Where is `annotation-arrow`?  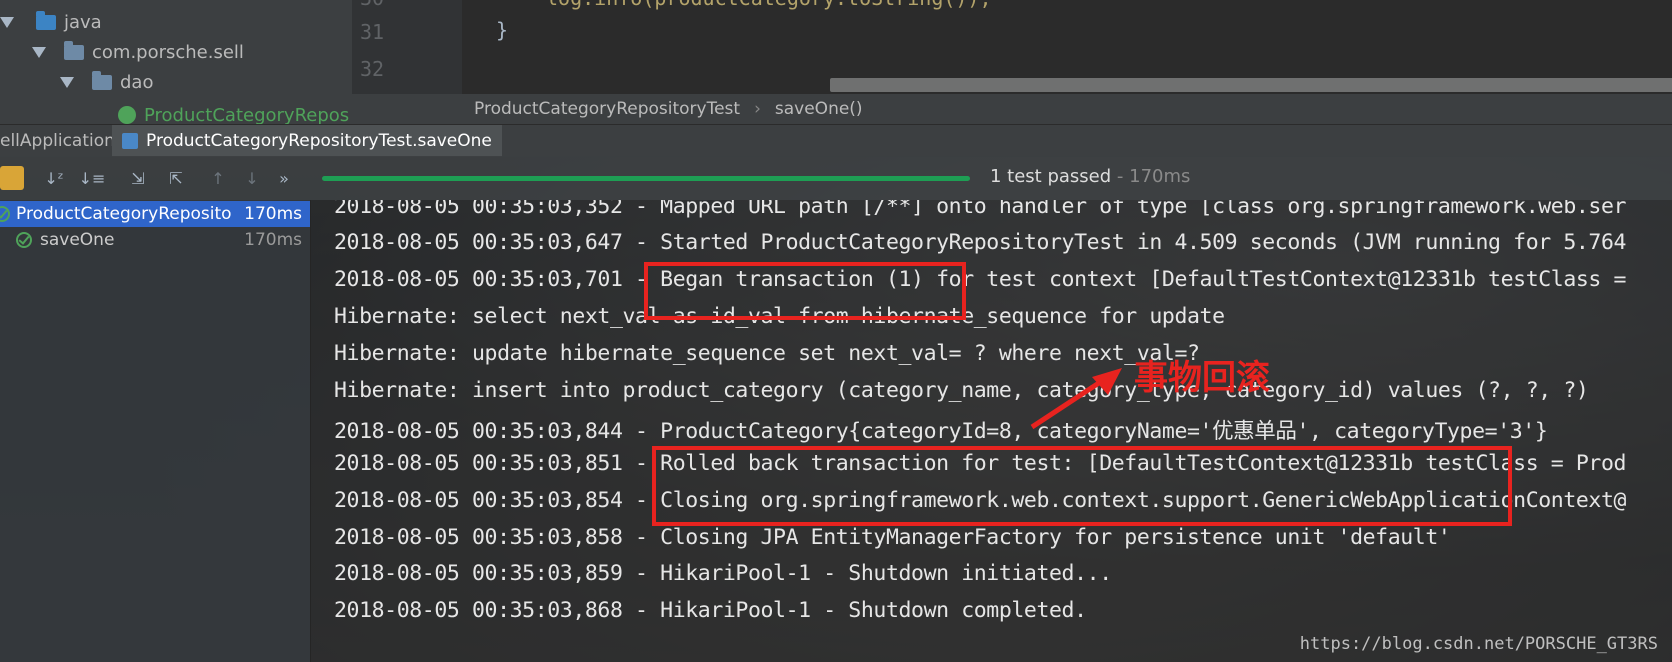 annotation-arrow is located at coordinates (1076, 399).